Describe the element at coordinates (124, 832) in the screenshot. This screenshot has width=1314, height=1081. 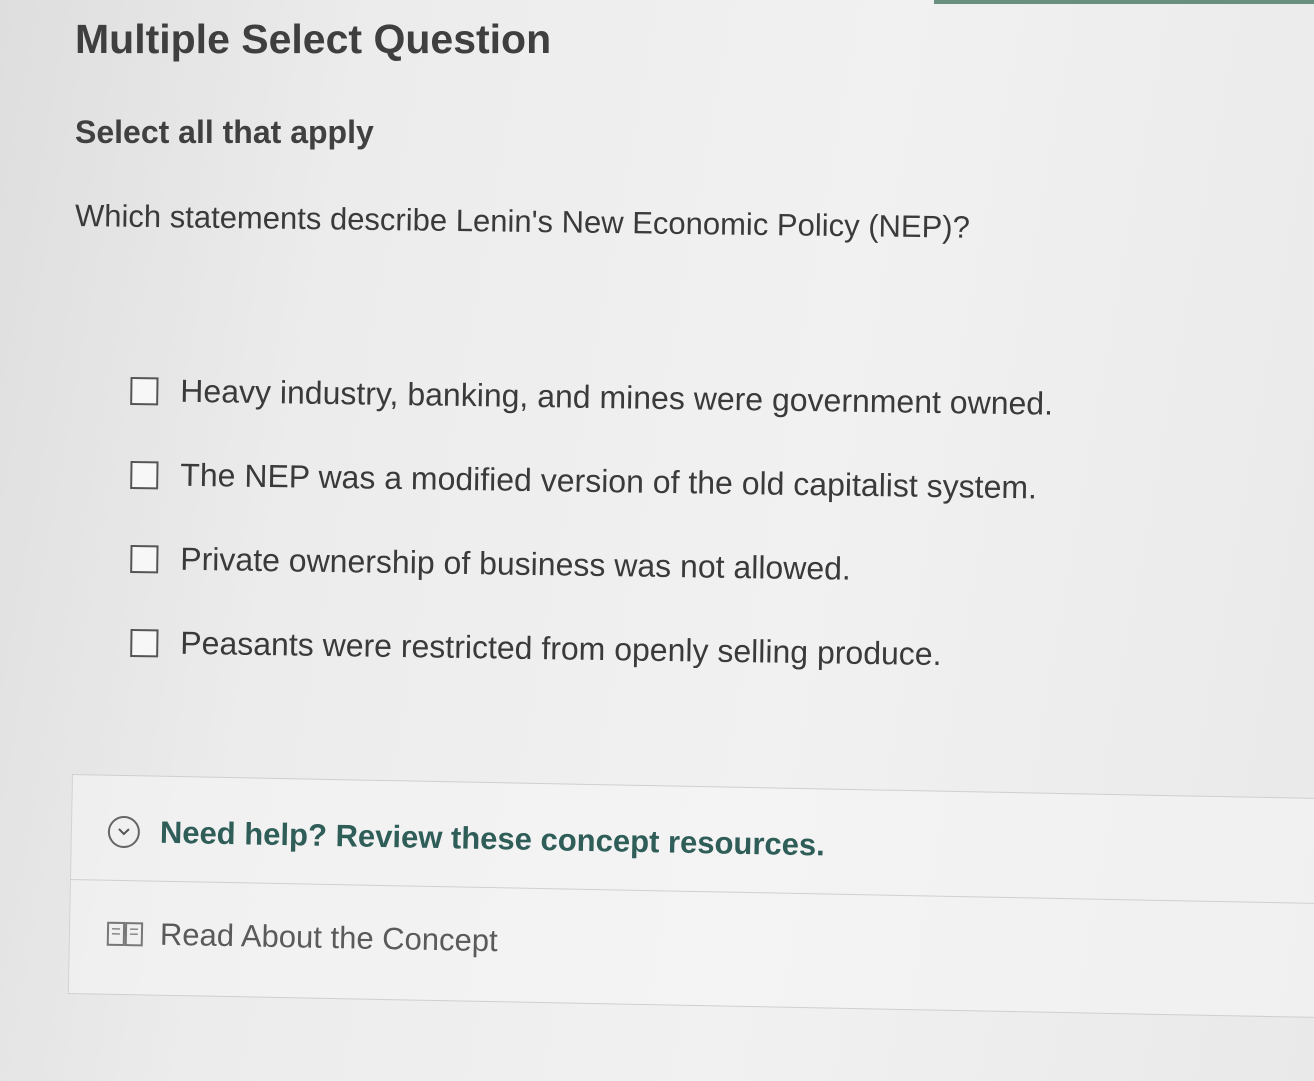
I see `chevron-down-circle-icon` at that location.